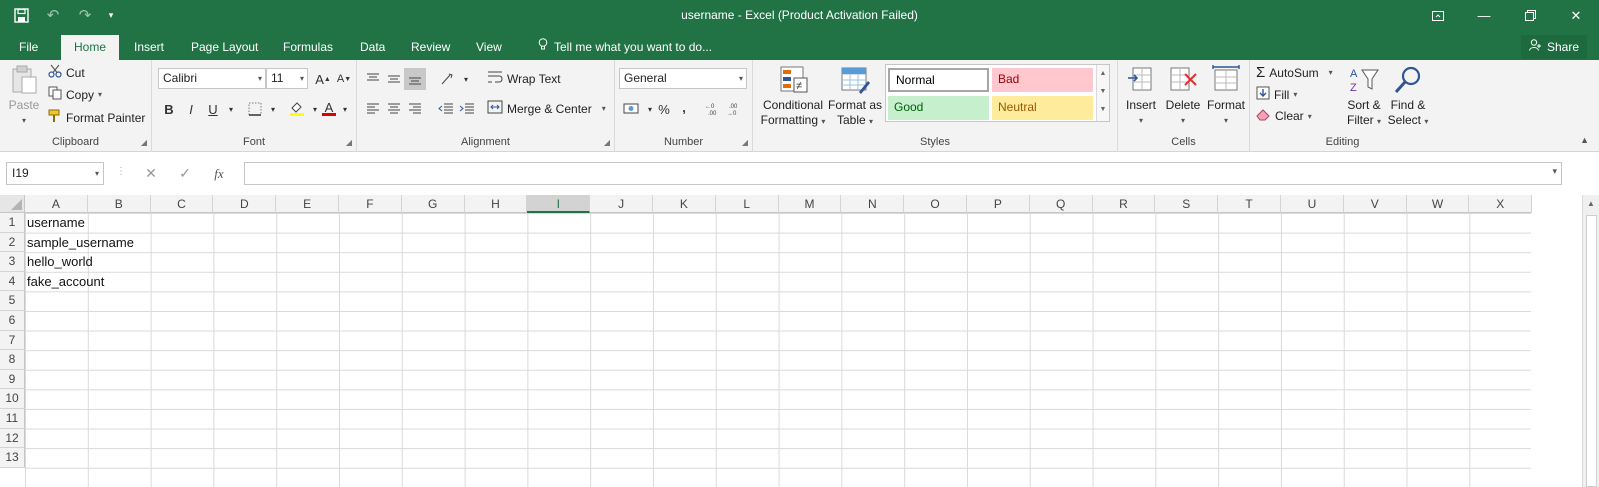 The image size is (1599, 487). Describe the element at coordinates (90, 47) in the screenshot. I see `tab-home: Home` at that location.